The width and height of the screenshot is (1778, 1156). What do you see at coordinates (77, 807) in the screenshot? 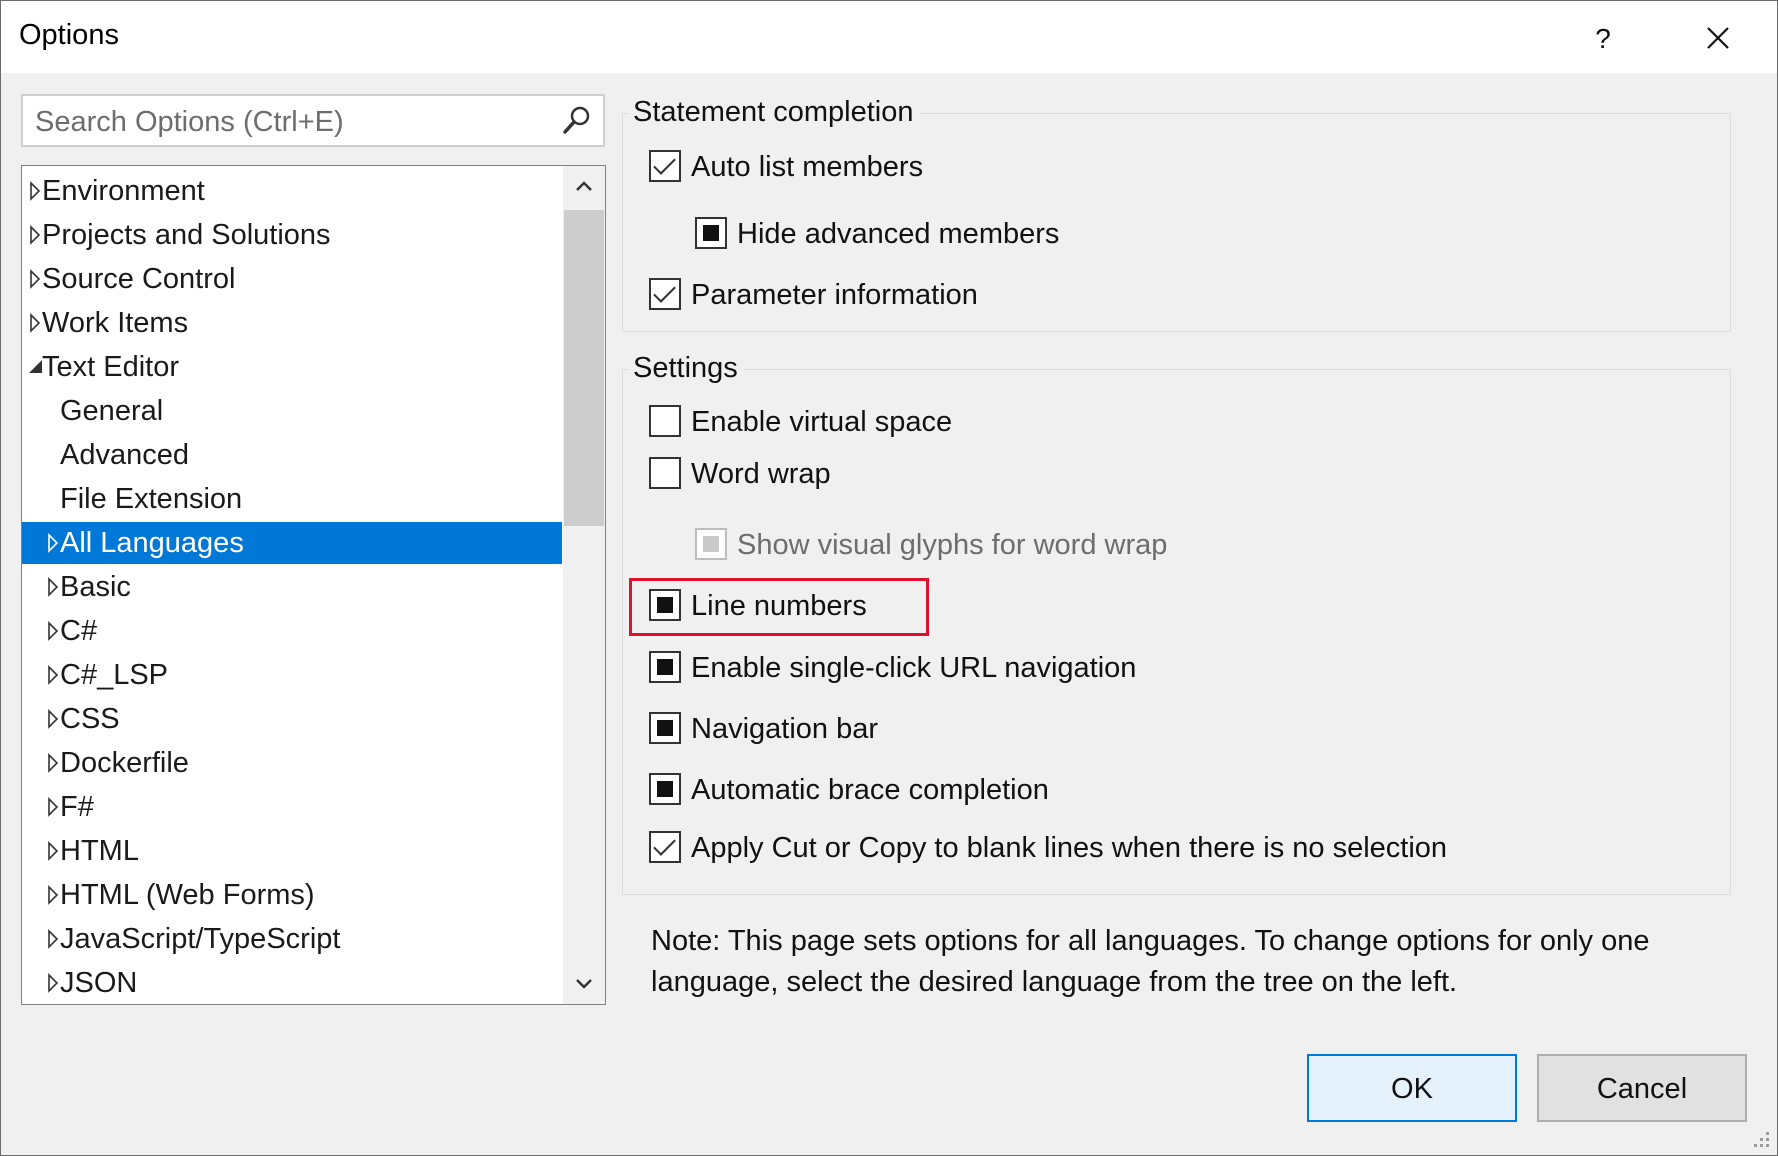
I see `tree-item-label: F#` at bounding box center [77, 807].